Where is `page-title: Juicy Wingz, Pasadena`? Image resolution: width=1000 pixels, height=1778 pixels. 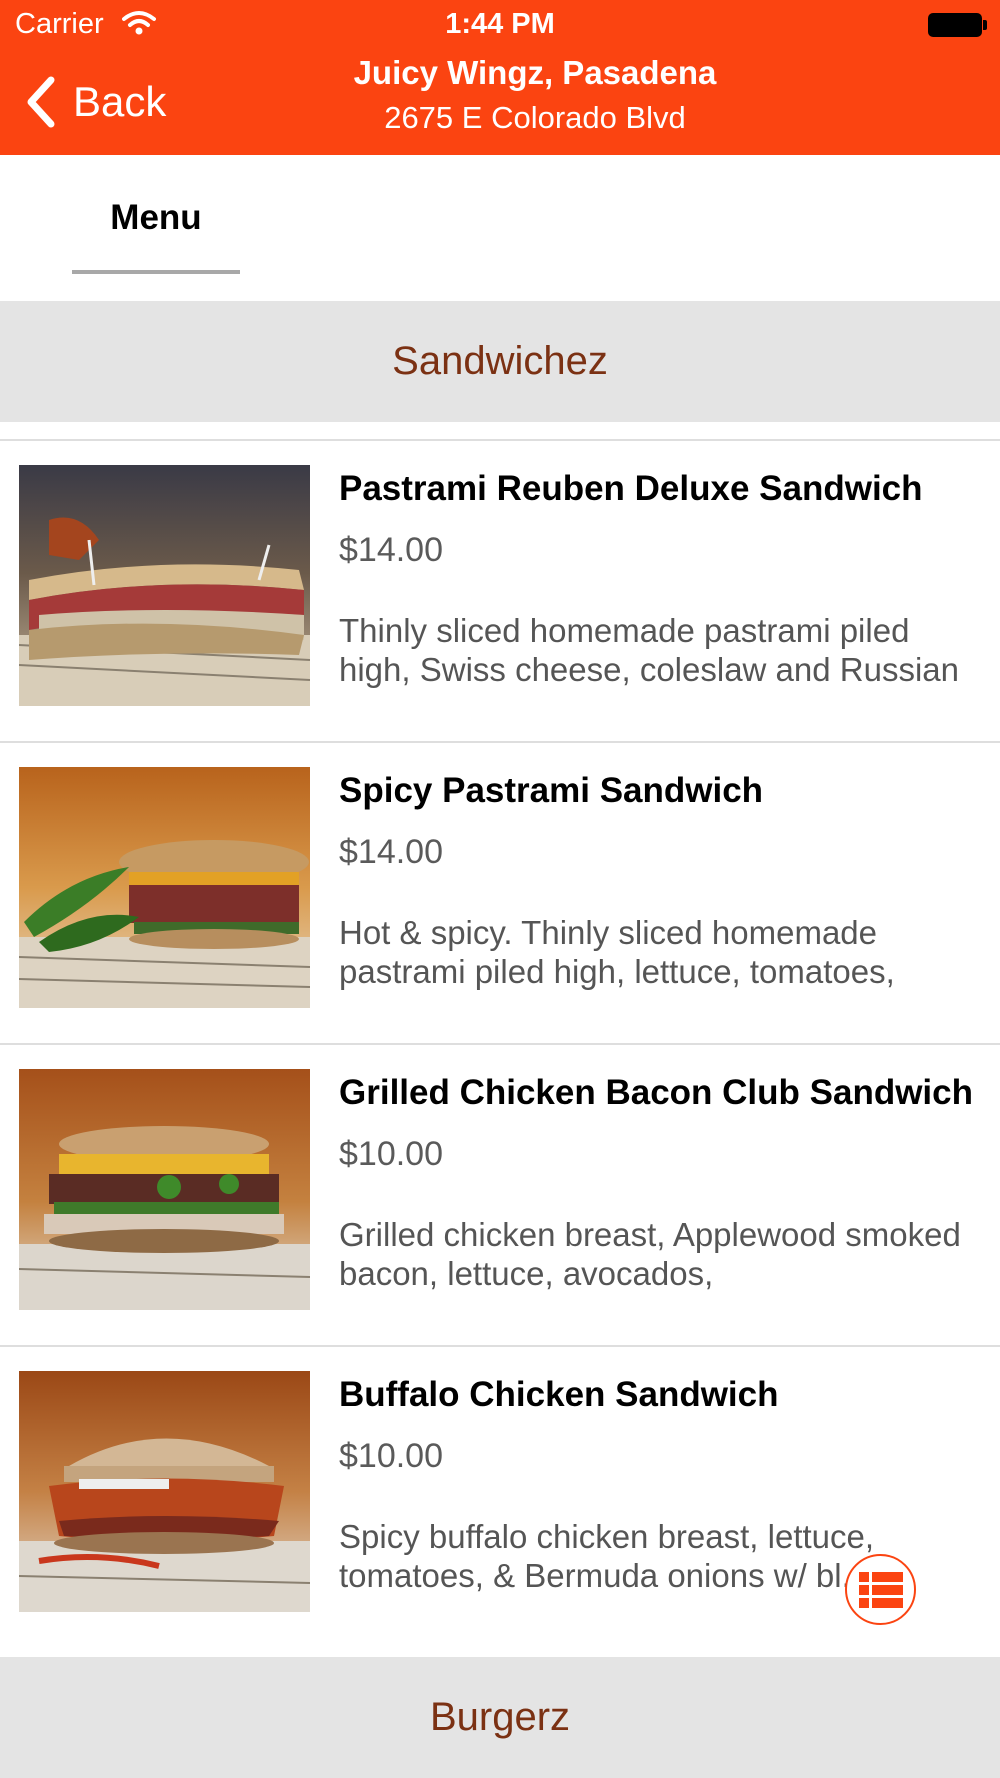 page-title: Juicy Wingz, Pasadena is located at coordinates (535, 72).